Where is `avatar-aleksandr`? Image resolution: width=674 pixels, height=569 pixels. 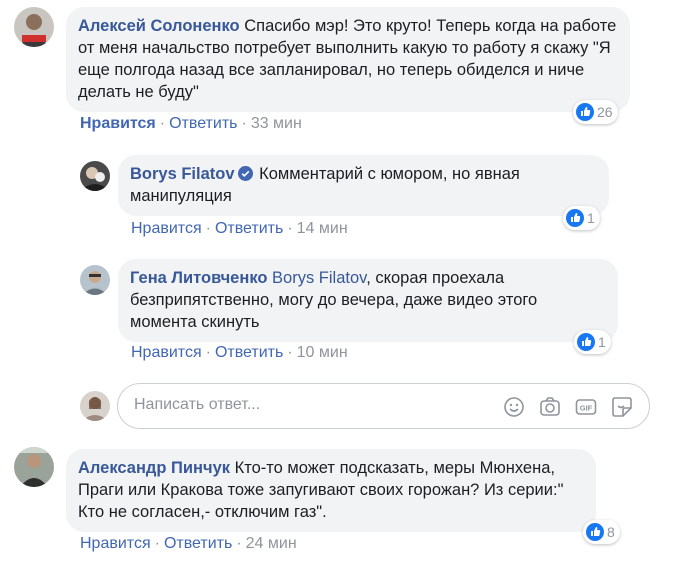 avatar-aleksandr is located at coordinates (34, 467).